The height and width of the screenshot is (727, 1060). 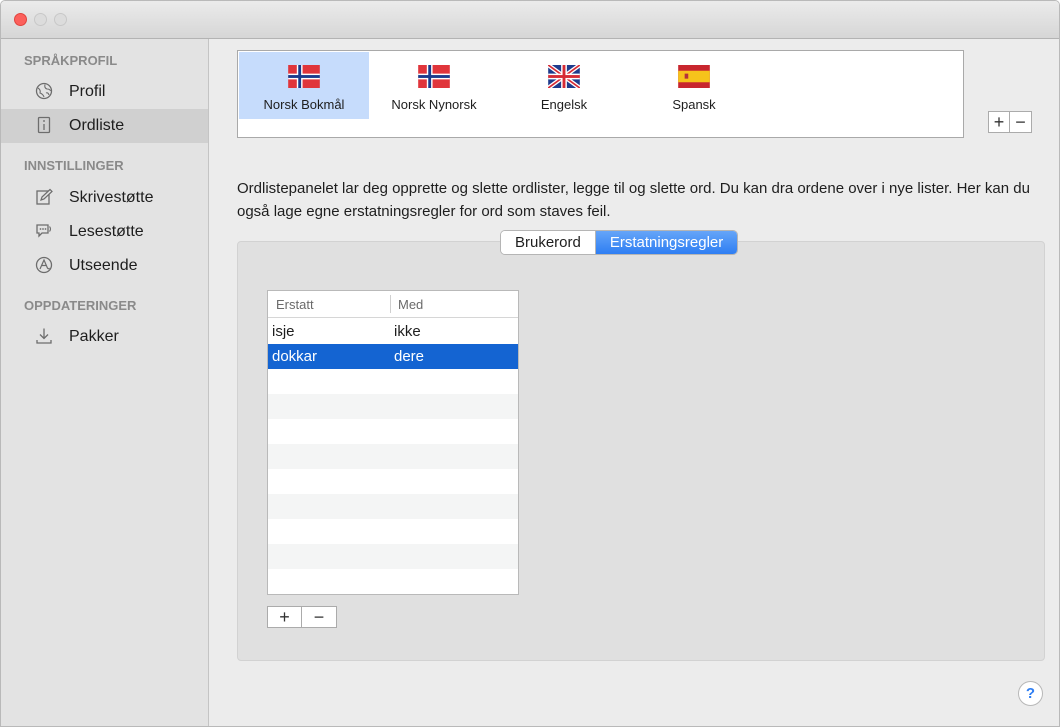 I want to click on sidebar-item-label: Pakker, so click(x=94, y=336).